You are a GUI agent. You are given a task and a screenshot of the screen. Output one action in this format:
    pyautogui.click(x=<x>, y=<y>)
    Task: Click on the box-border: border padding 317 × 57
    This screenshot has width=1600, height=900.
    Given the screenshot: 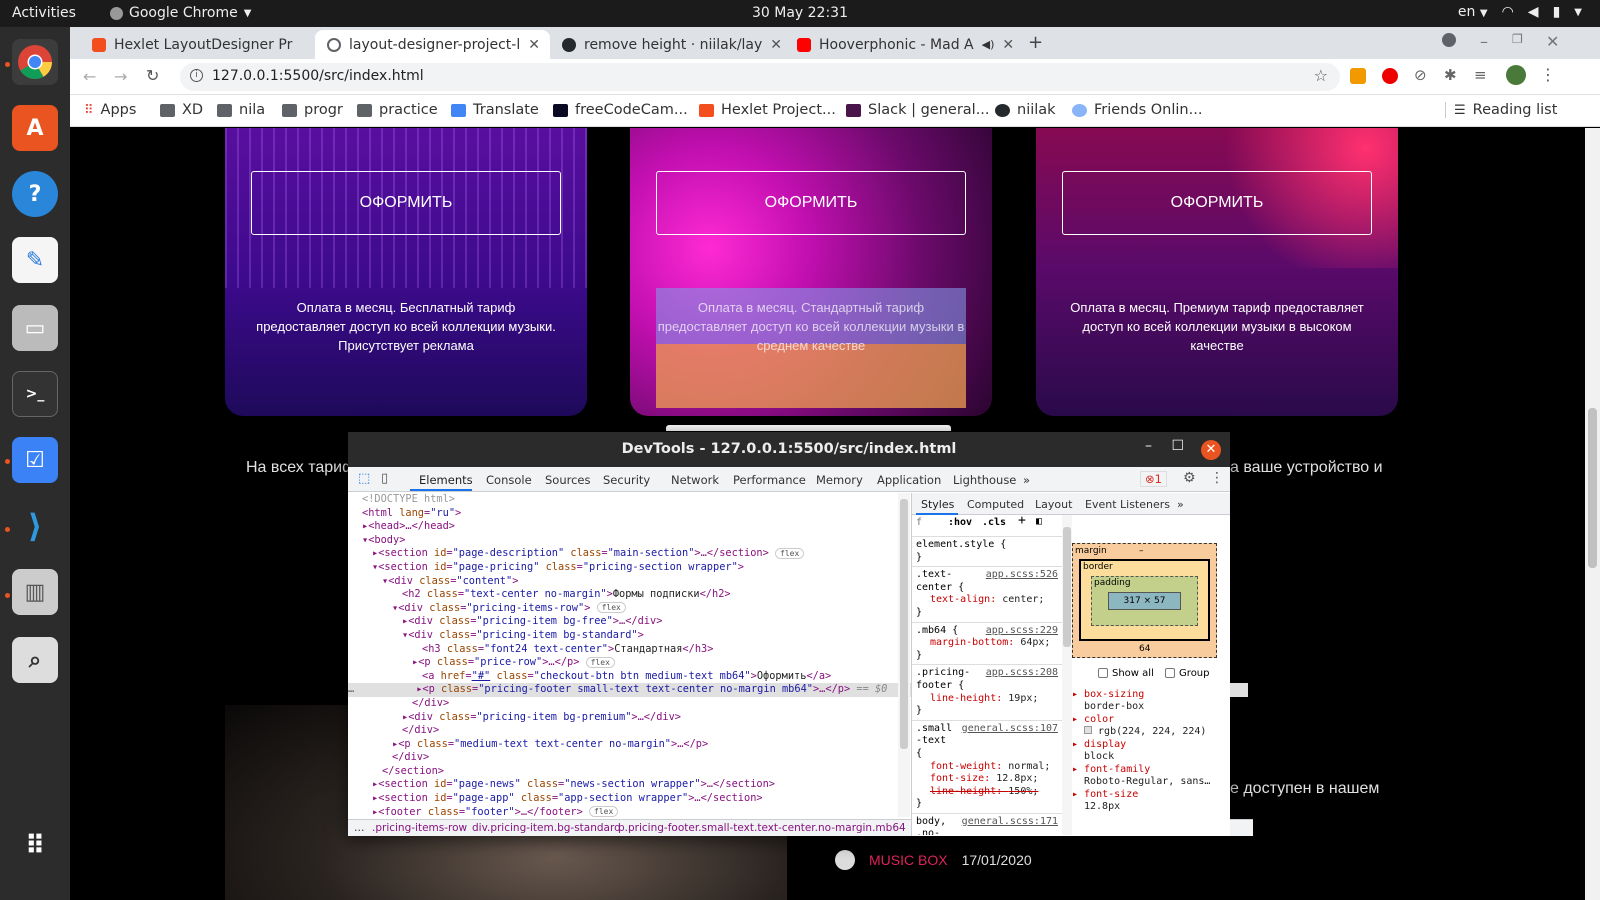 What is the action you would take?
    pyautogui.click(x=1144, y=600)
    